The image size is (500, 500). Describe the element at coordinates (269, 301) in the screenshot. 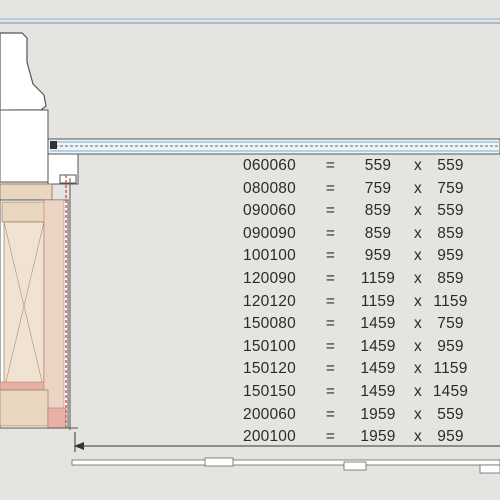

I see `size-code: 120120` at that location.